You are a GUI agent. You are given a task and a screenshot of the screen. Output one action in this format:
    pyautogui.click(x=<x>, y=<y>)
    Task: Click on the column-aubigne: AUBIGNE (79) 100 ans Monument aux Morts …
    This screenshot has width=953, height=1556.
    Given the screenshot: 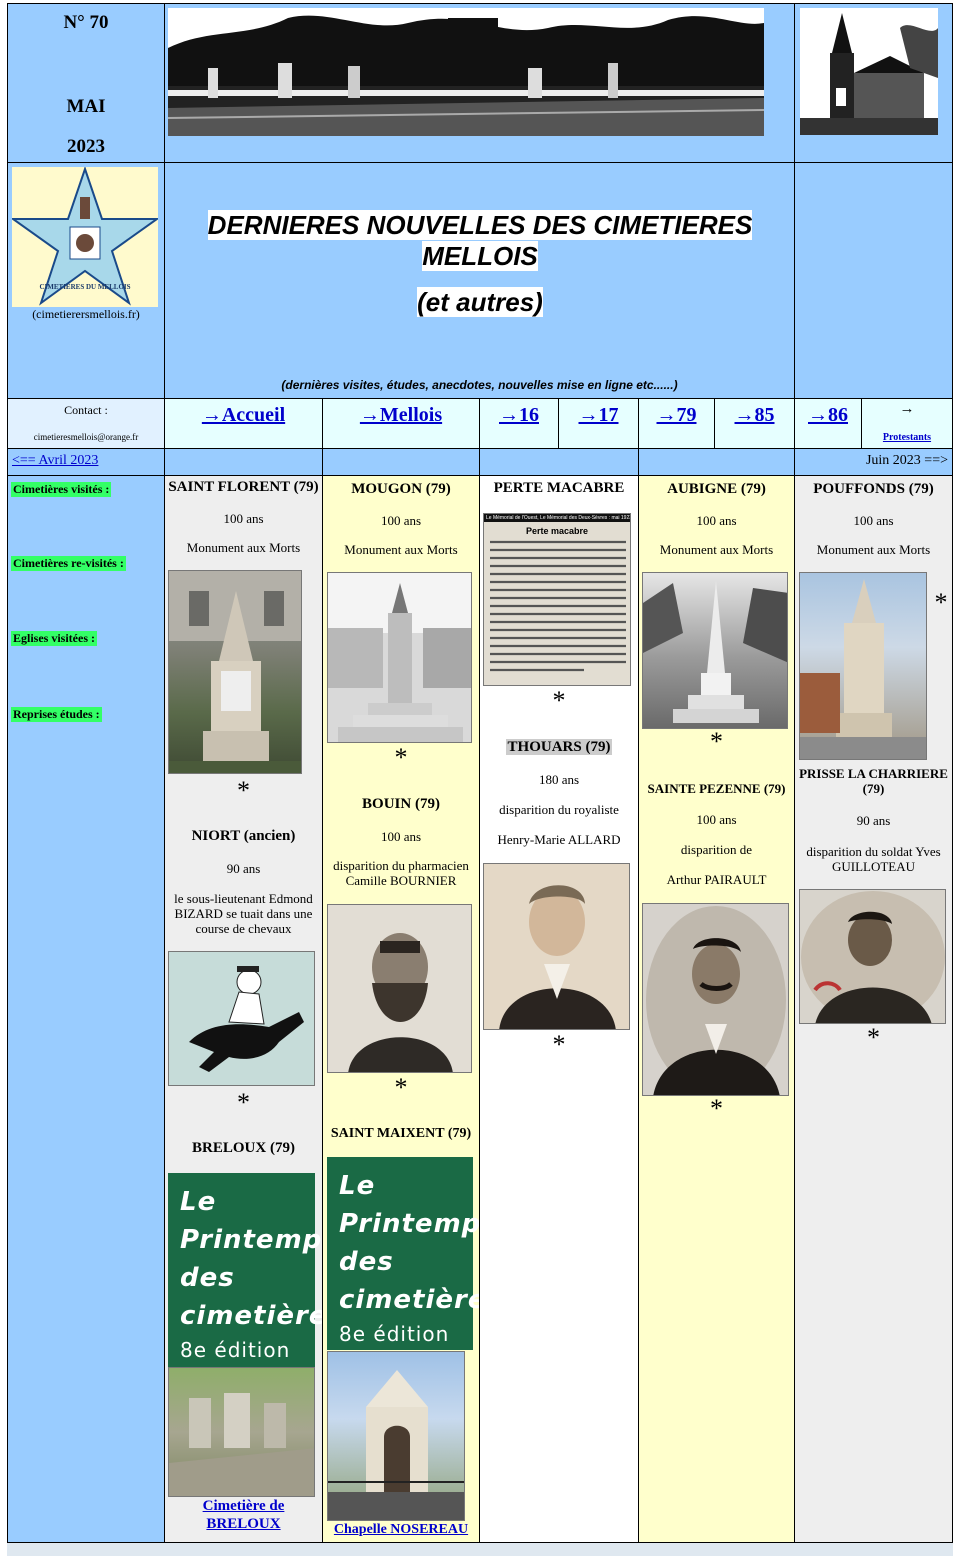 What is the action you would take?
    pyautogui.click(x=716, y=1009)
    